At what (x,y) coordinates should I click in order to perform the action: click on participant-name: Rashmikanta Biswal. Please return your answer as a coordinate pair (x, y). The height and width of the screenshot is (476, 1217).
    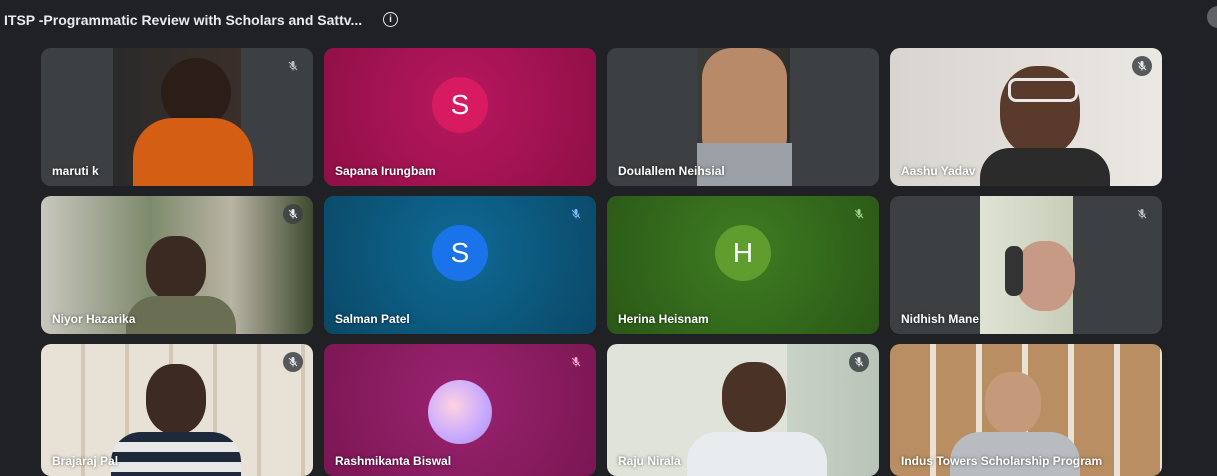
    Looking at the image, I should click on (393, 461).